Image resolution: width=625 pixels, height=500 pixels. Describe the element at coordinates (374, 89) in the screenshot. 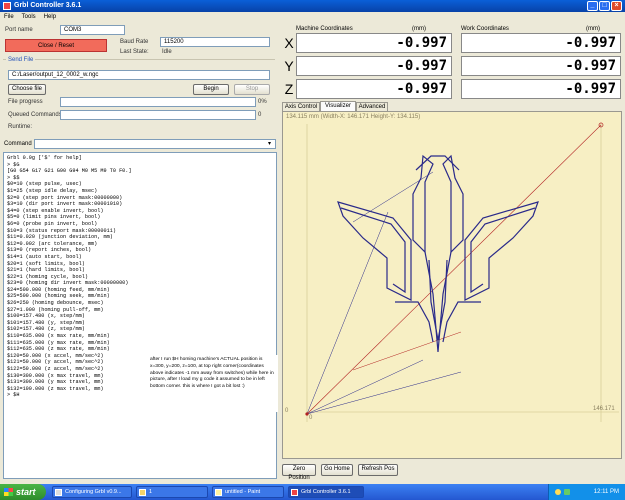

I see `machine-z-value: -0.997` at that location.